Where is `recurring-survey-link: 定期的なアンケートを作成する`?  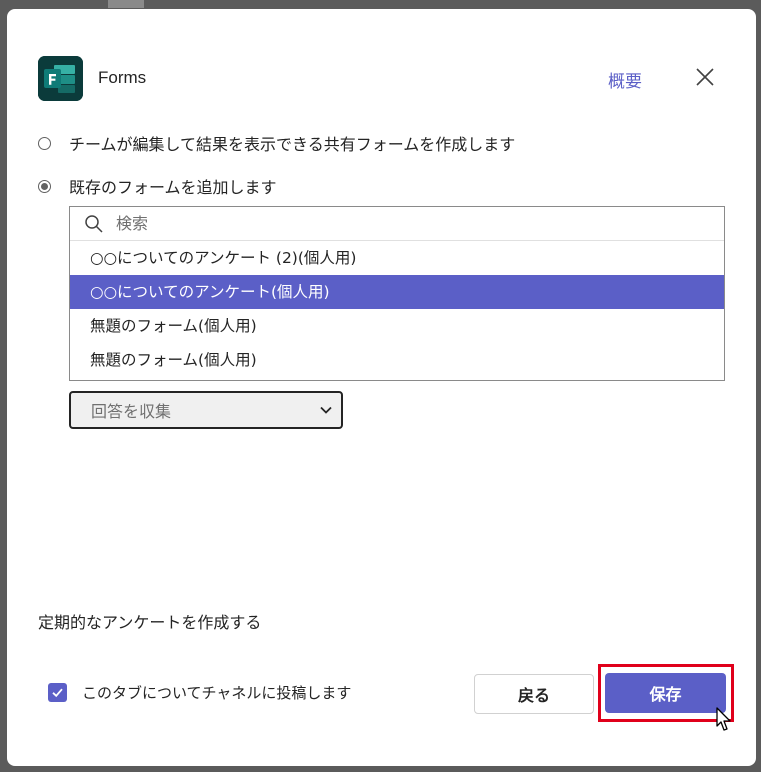
recurring-survey-link: 定期的なアンケートを作成する is located at coordinates (149, 621).